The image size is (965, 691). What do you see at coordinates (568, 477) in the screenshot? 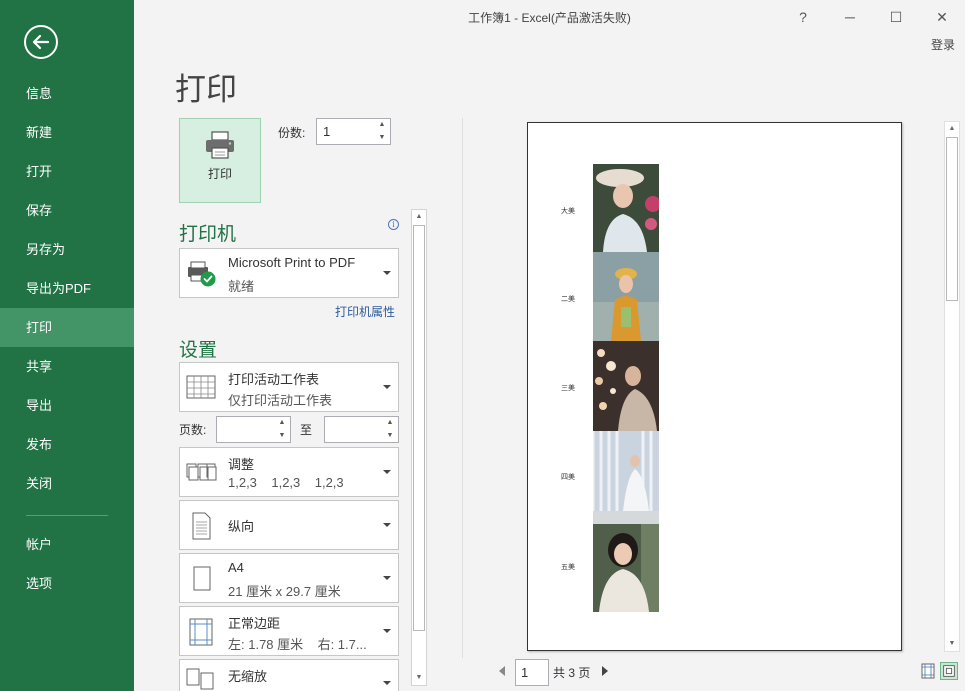
I see `row-label: 四美` at bounding box center [568, 477].